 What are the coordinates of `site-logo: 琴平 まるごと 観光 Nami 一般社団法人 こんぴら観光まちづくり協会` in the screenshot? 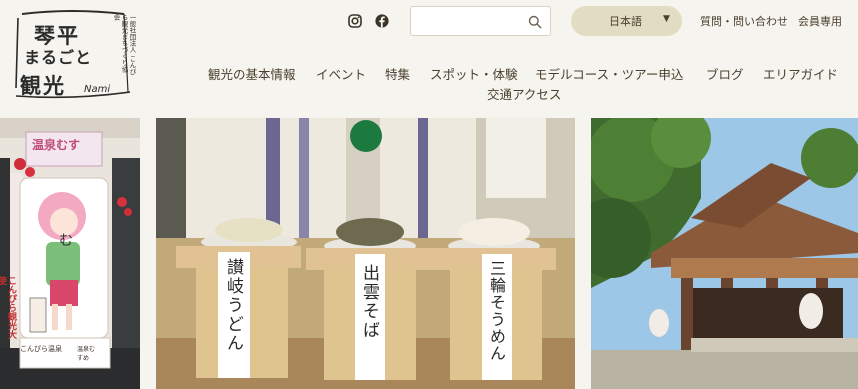 It's located at (74, 54).